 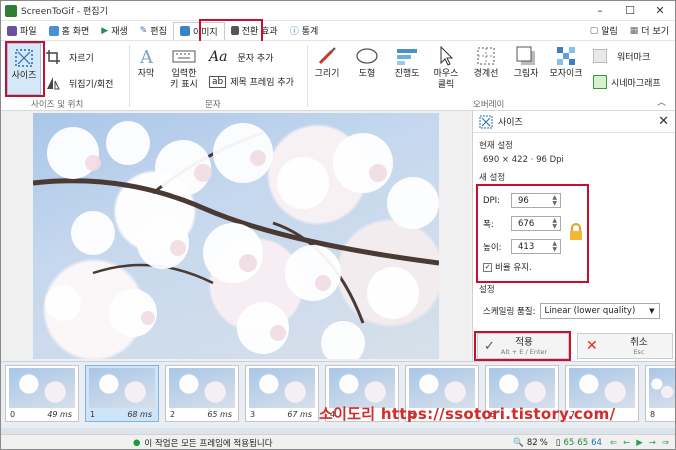 I want to click on frame-thumbnail: 1 68 ms, so click(x=122, y=393).